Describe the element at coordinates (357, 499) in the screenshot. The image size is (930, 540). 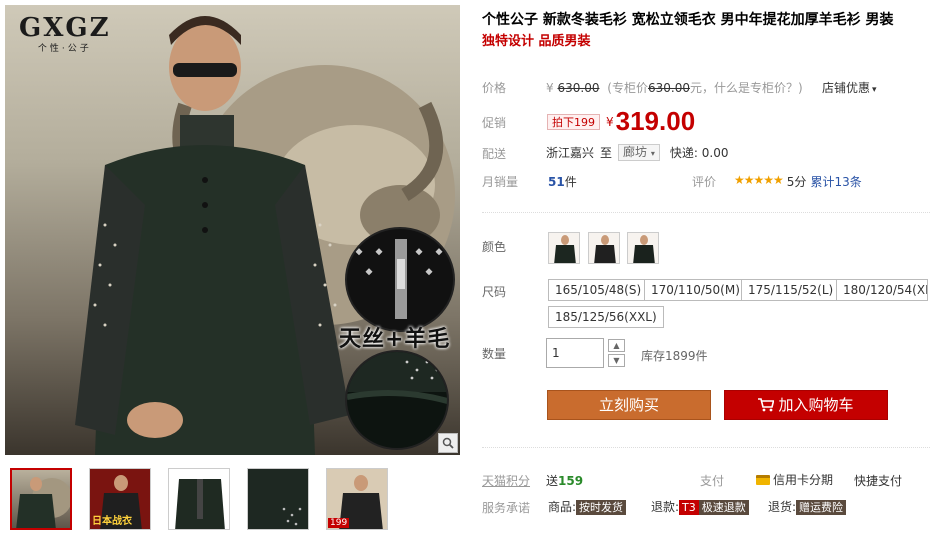
I see `thumbnail-5: 199` at that location.